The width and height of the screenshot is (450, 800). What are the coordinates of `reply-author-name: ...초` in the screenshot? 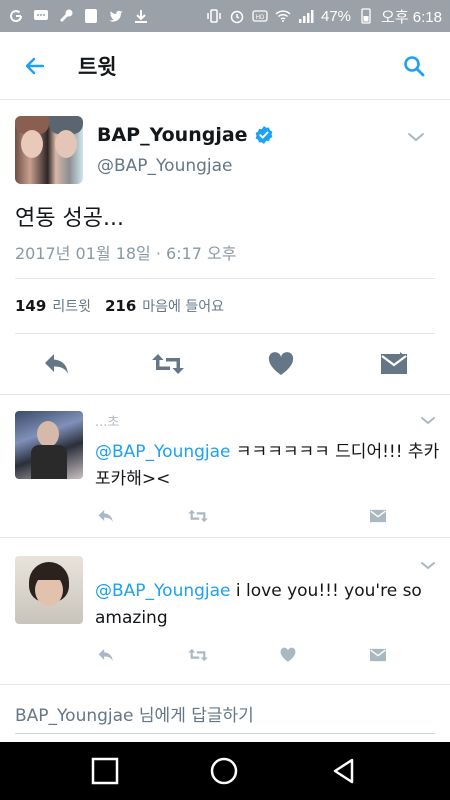 It's located at (107, 420).